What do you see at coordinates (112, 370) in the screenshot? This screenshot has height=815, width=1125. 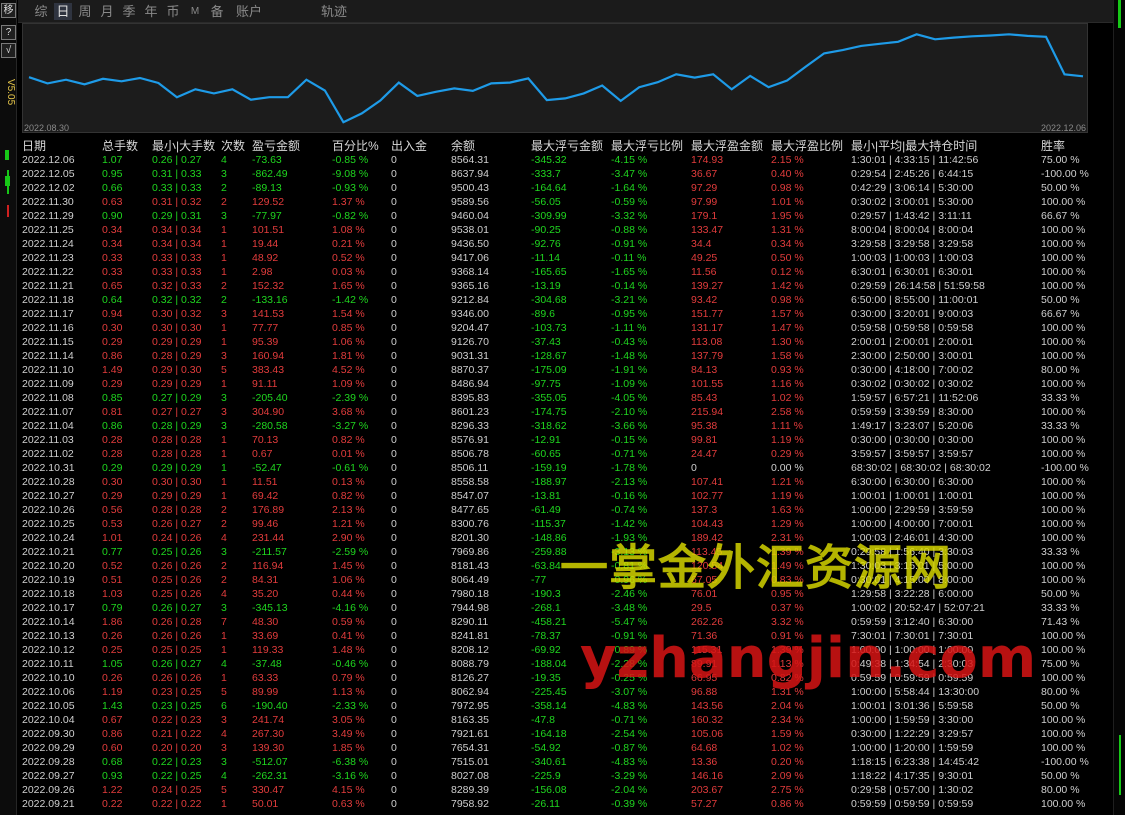 I see `cell-1: 1.49` at bounding box center [112, 370].